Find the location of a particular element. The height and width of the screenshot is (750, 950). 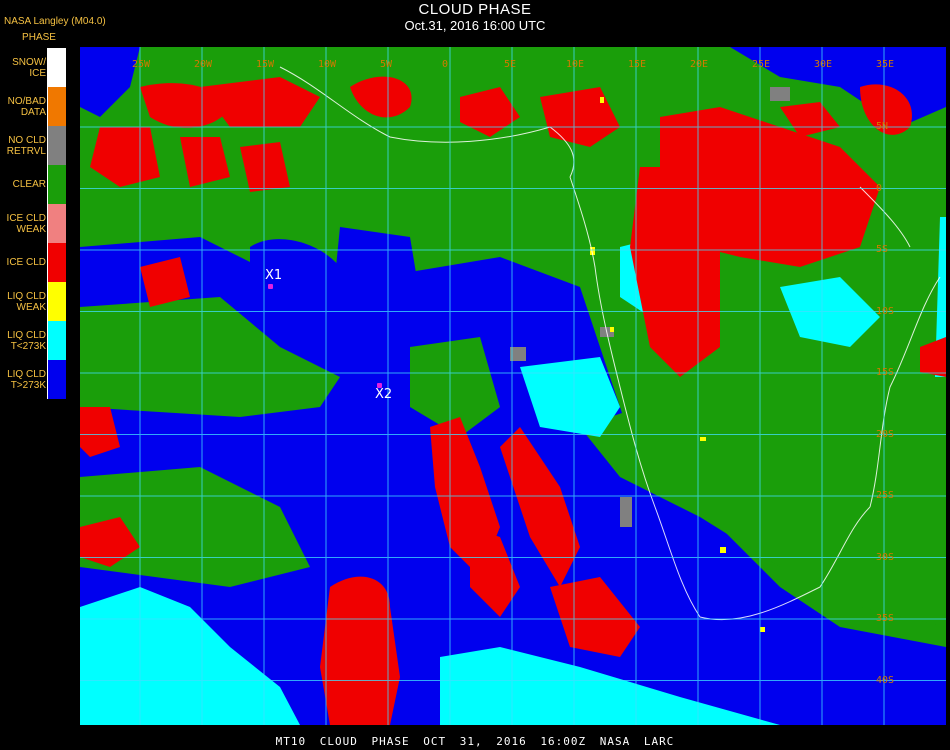

legend-item-line: DATA is located at coordinates (33, 112).